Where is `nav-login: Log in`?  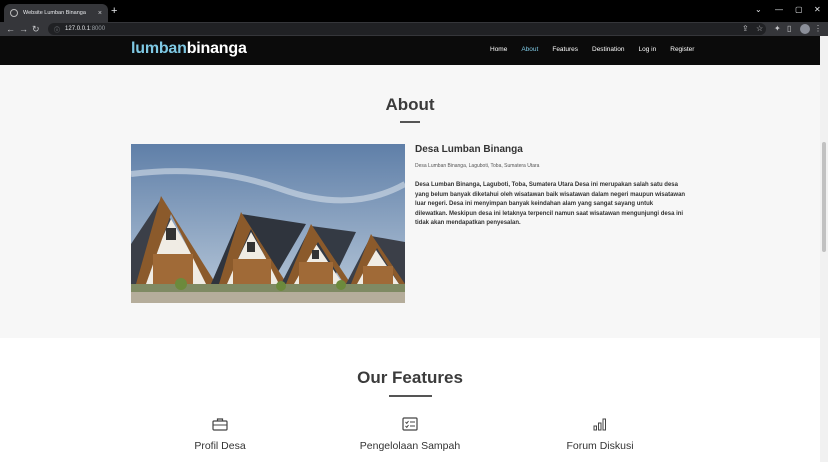
nav-login: Log in is located at coordinates (648, 49).